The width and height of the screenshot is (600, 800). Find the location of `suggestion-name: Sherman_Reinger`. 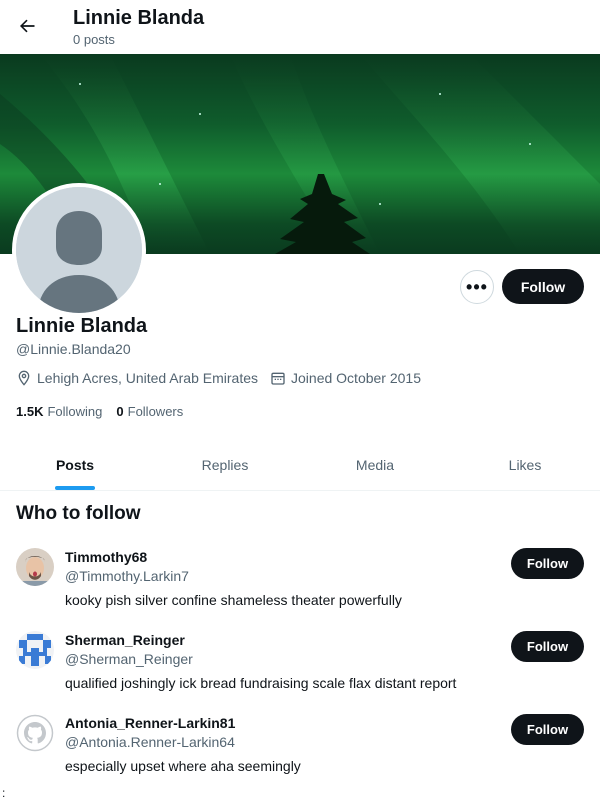

suggestion-name: Sherman_Reinger is located at coordinates (125, 640).